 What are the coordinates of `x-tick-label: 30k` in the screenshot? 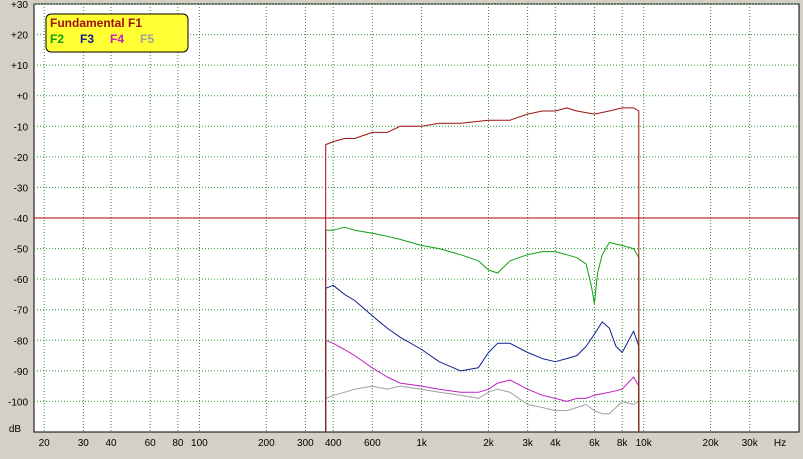 It's located at (750, 443).